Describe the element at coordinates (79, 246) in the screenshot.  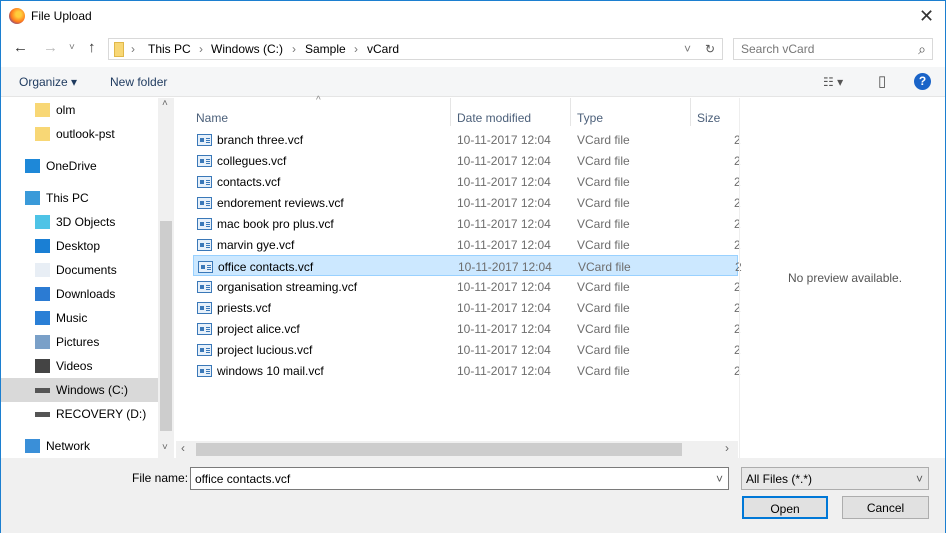
I see `sidebar-item-desktop: Desktop` at that location.